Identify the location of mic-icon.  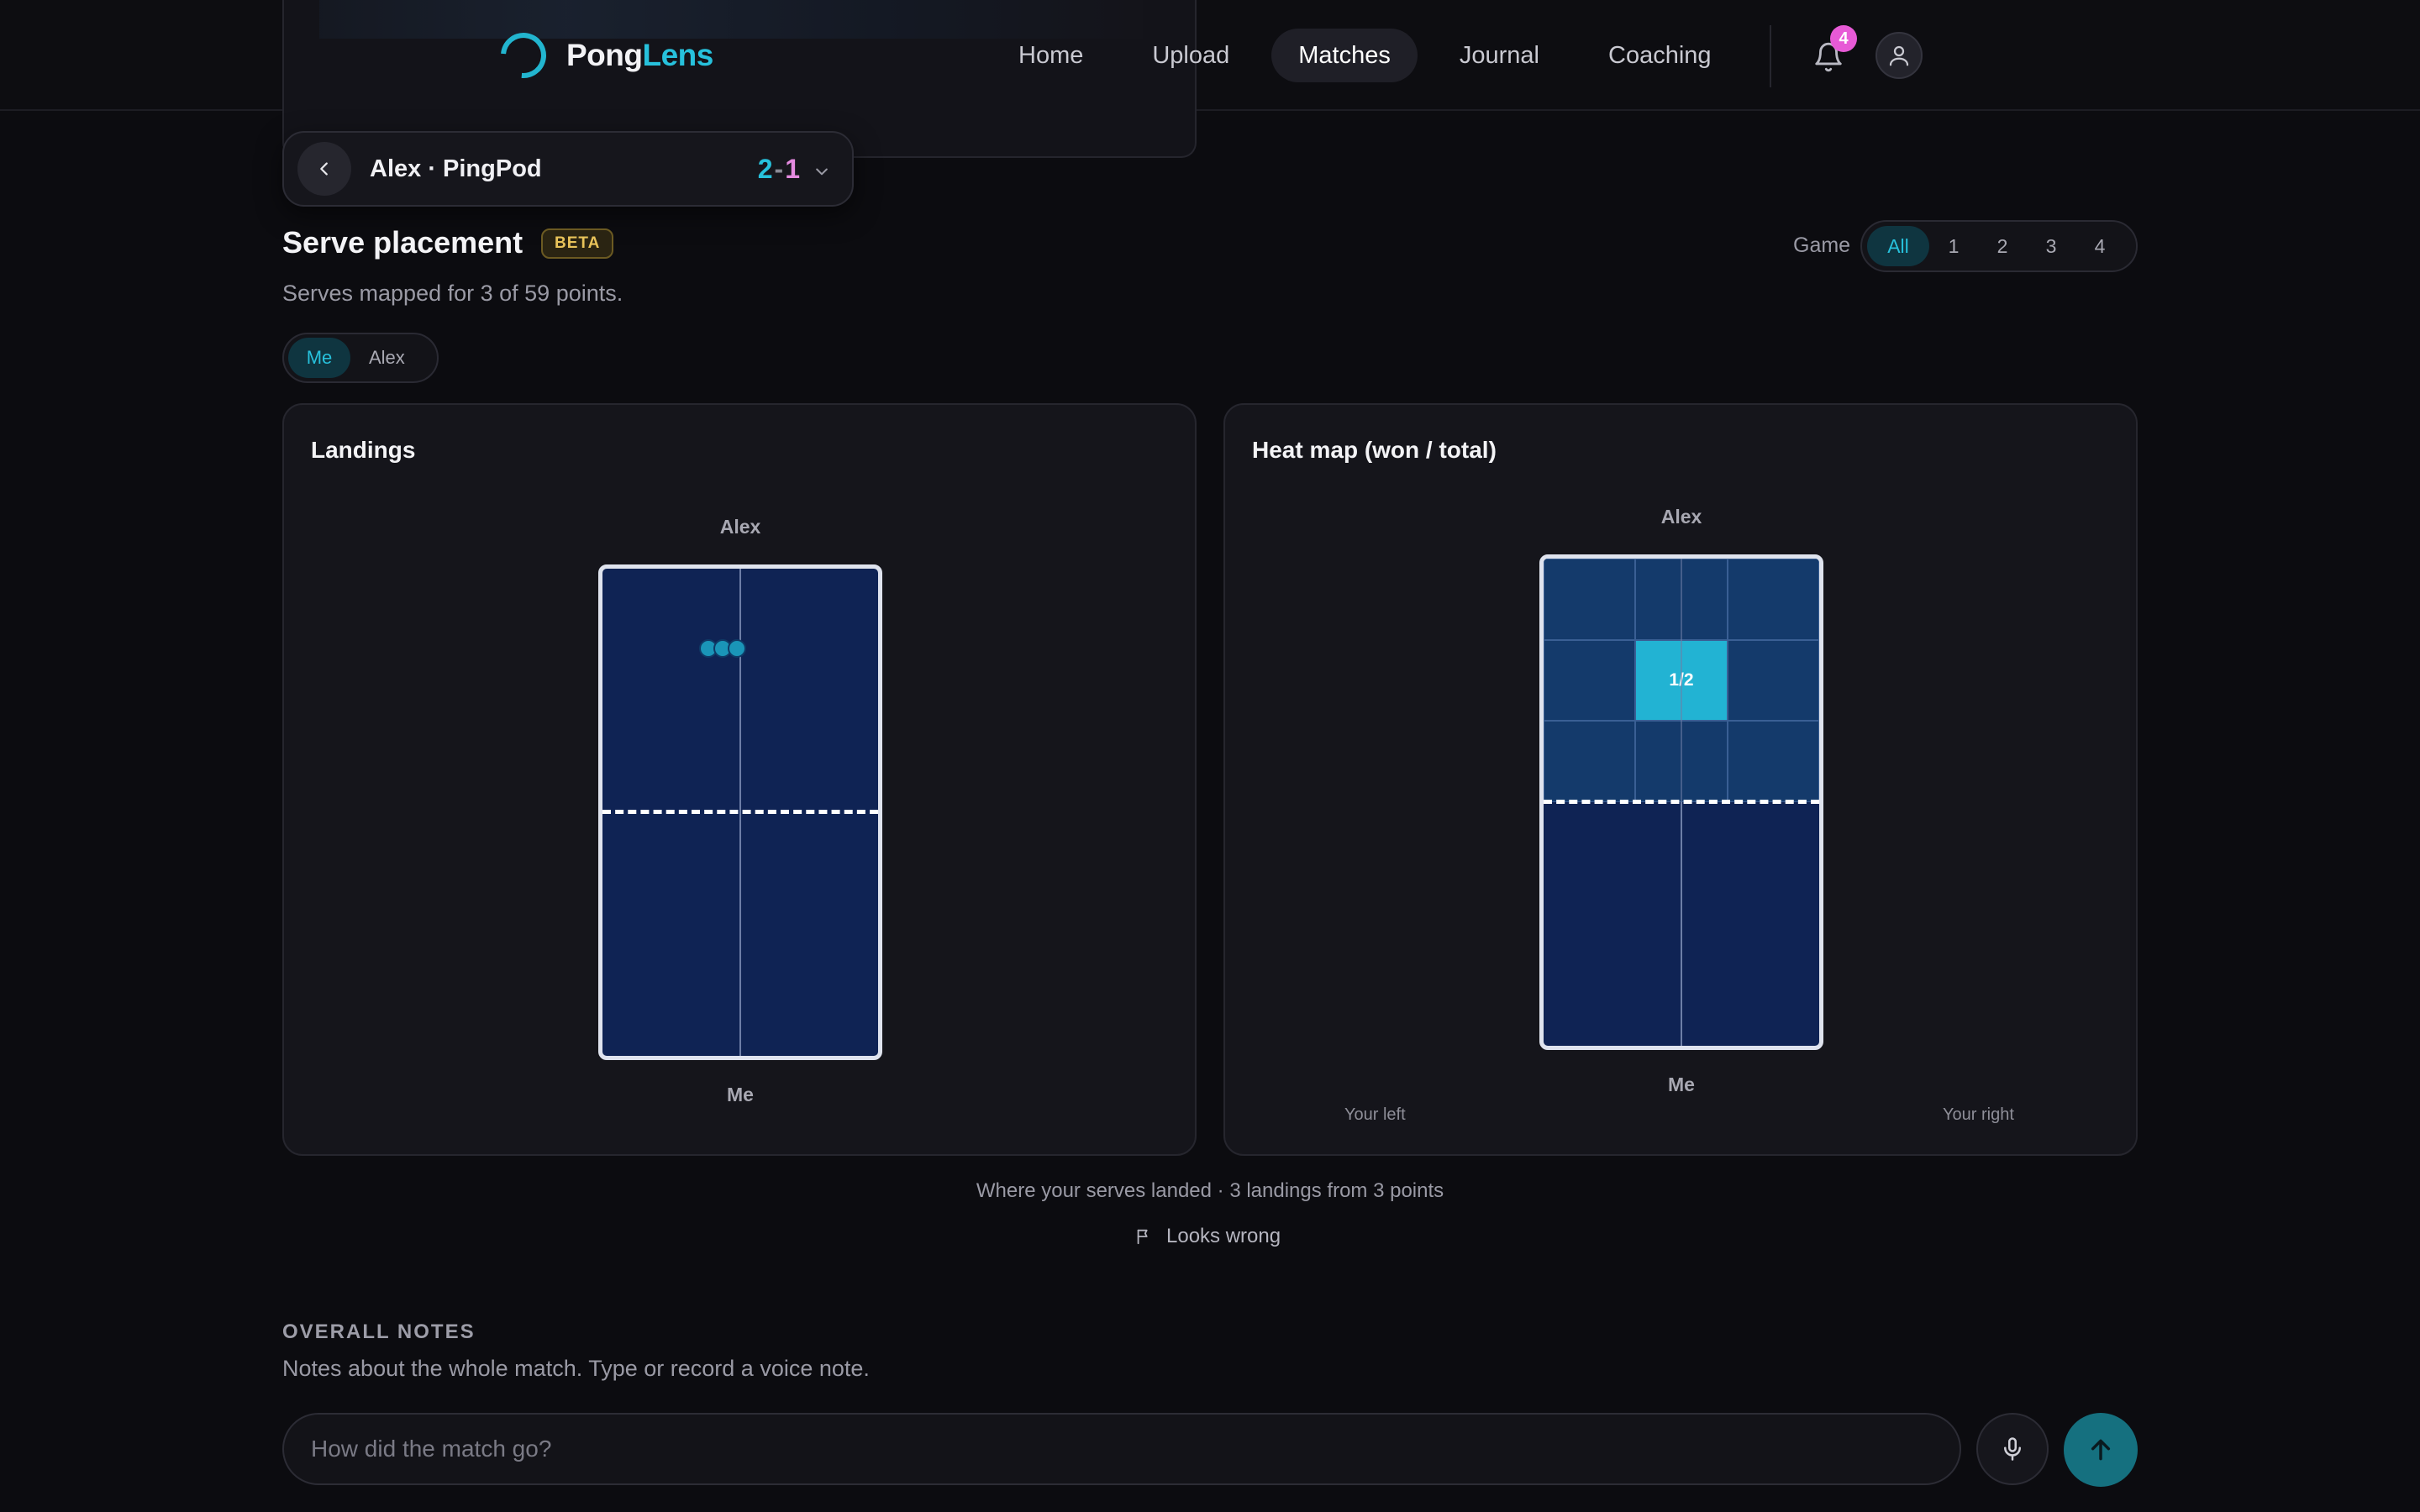
(2012, 1449).